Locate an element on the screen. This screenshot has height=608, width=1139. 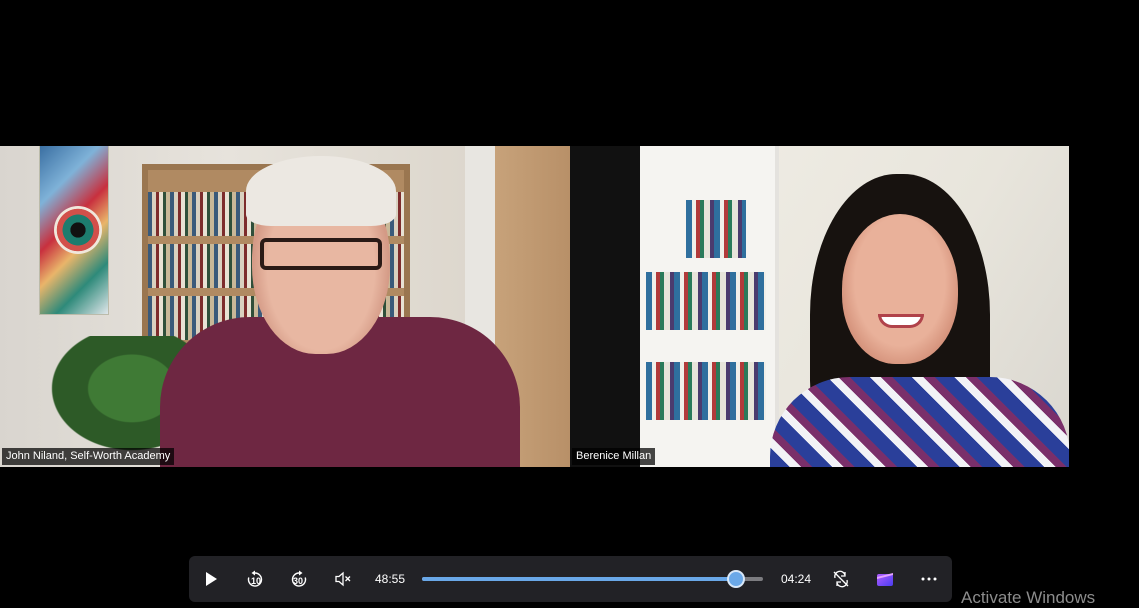
skip-forward-seconds: 30 is located at coordinates (298, 581).